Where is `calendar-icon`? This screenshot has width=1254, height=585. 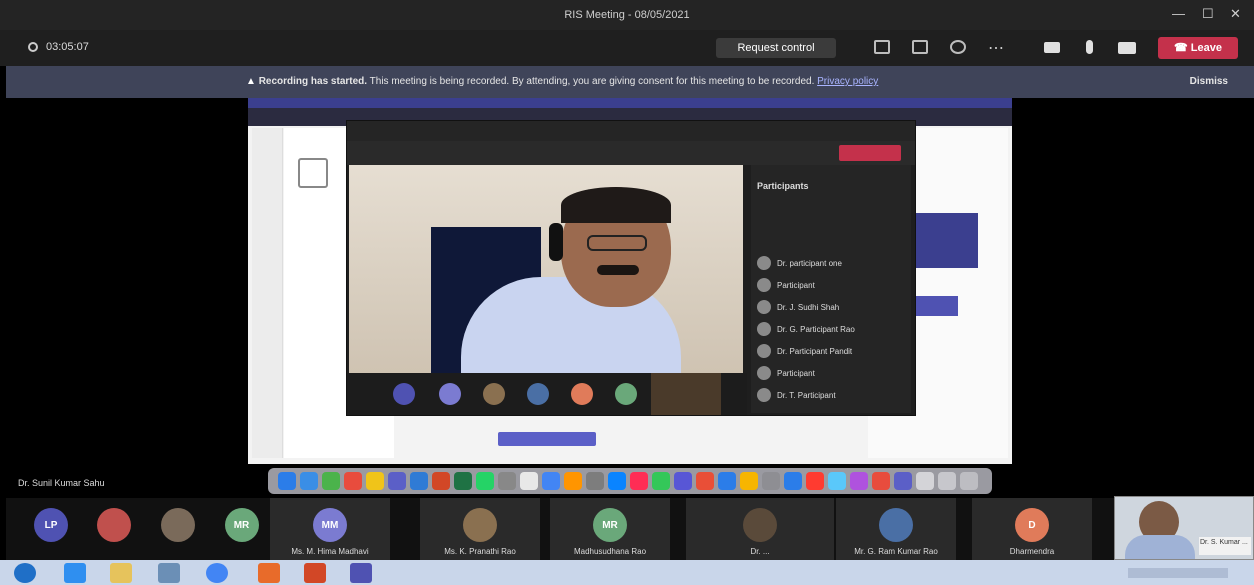
calendar-icon is located at coordinates (353, 481).